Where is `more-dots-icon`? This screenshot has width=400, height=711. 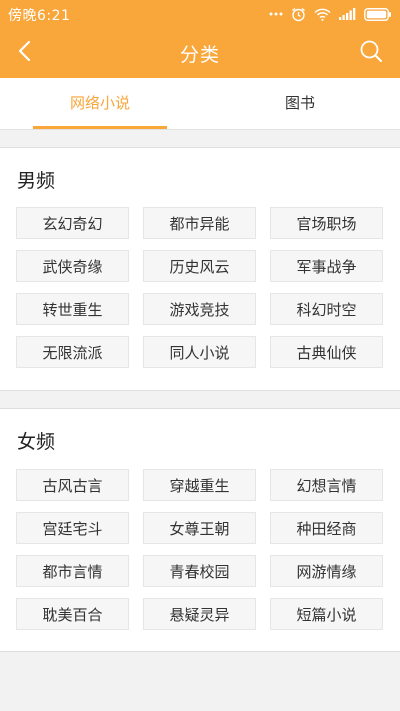 more-dots-icon is located at coordinates (276, 14).